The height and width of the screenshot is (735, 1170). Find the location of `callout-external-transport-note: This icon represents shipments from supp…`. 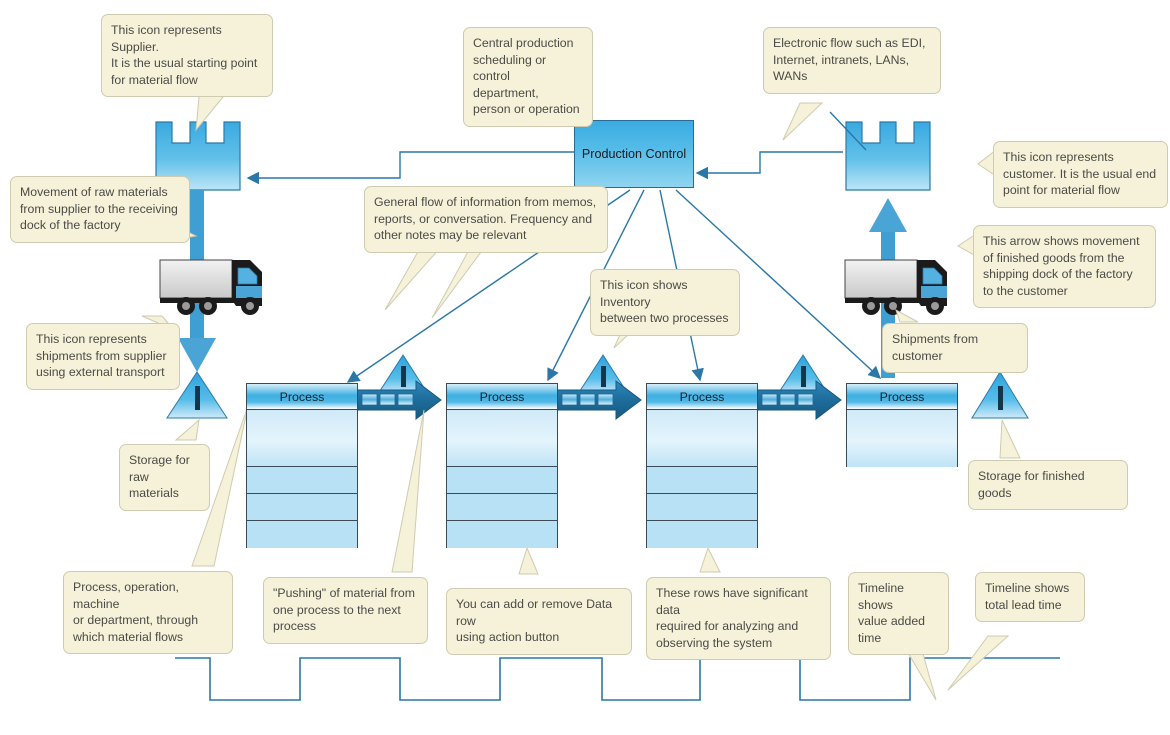

callout-external-transport-note: This icon represents shipments from supp… is located at coordinates (103, 356).